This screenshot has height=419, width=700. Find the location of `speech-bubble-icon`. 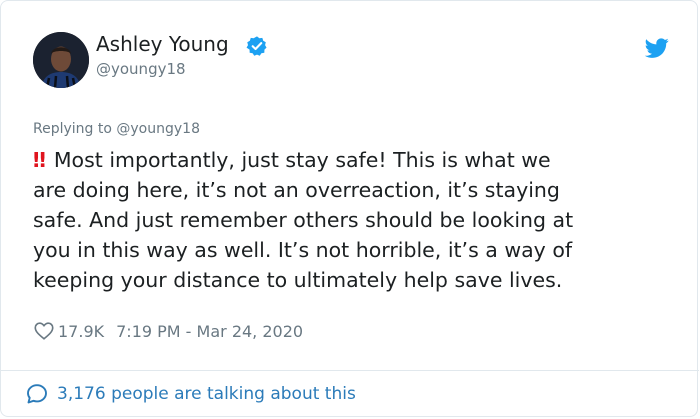

speech-bubble-icon is located at coordinates (37, 394).